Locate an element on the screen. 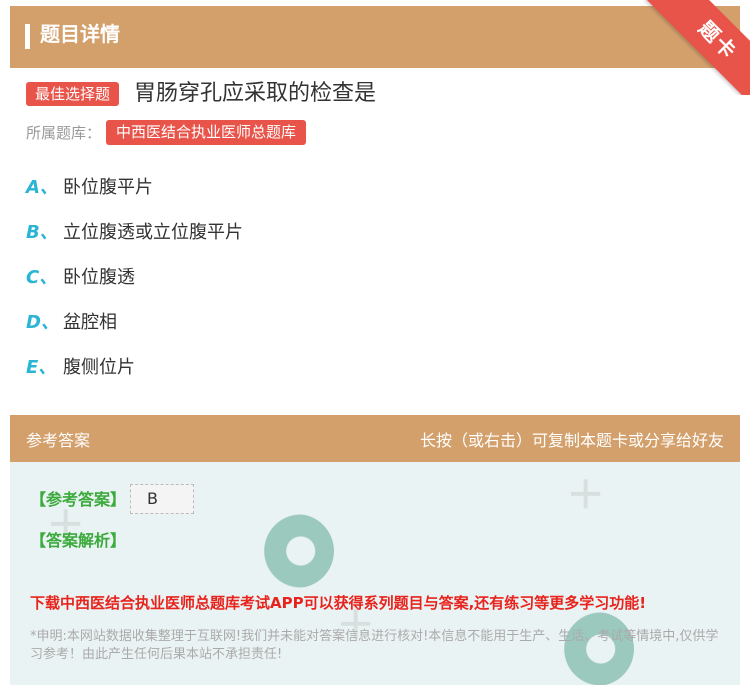 The image size is (750, 685). option-text: 腹侧位片 is located at coordinates (99, 367).